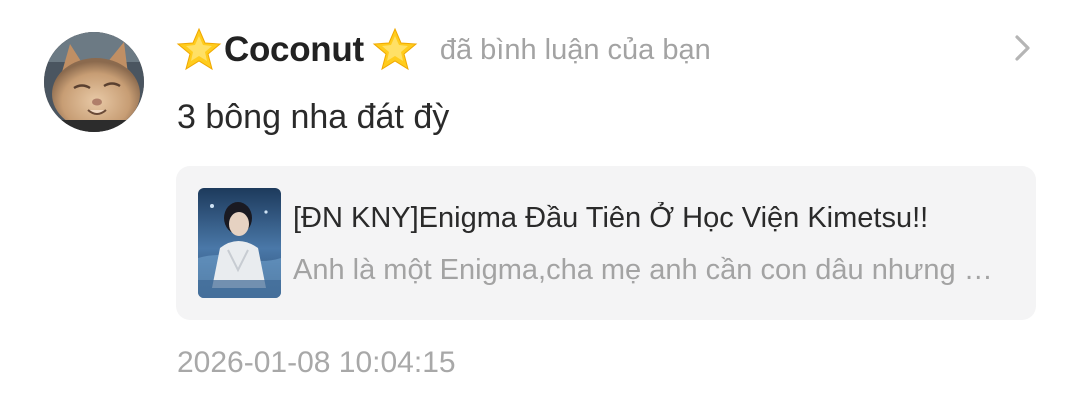 Image resolution: width=1080 pixels, height=415 pixels. Describe the element at coordinates (94, 82) in the screenshot. I see `user-avatar` at that location.